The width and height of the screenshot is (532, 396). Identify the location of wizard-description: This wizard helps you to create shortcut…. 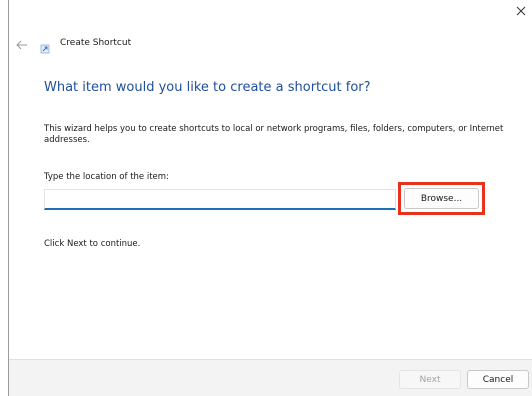
(274, 134).